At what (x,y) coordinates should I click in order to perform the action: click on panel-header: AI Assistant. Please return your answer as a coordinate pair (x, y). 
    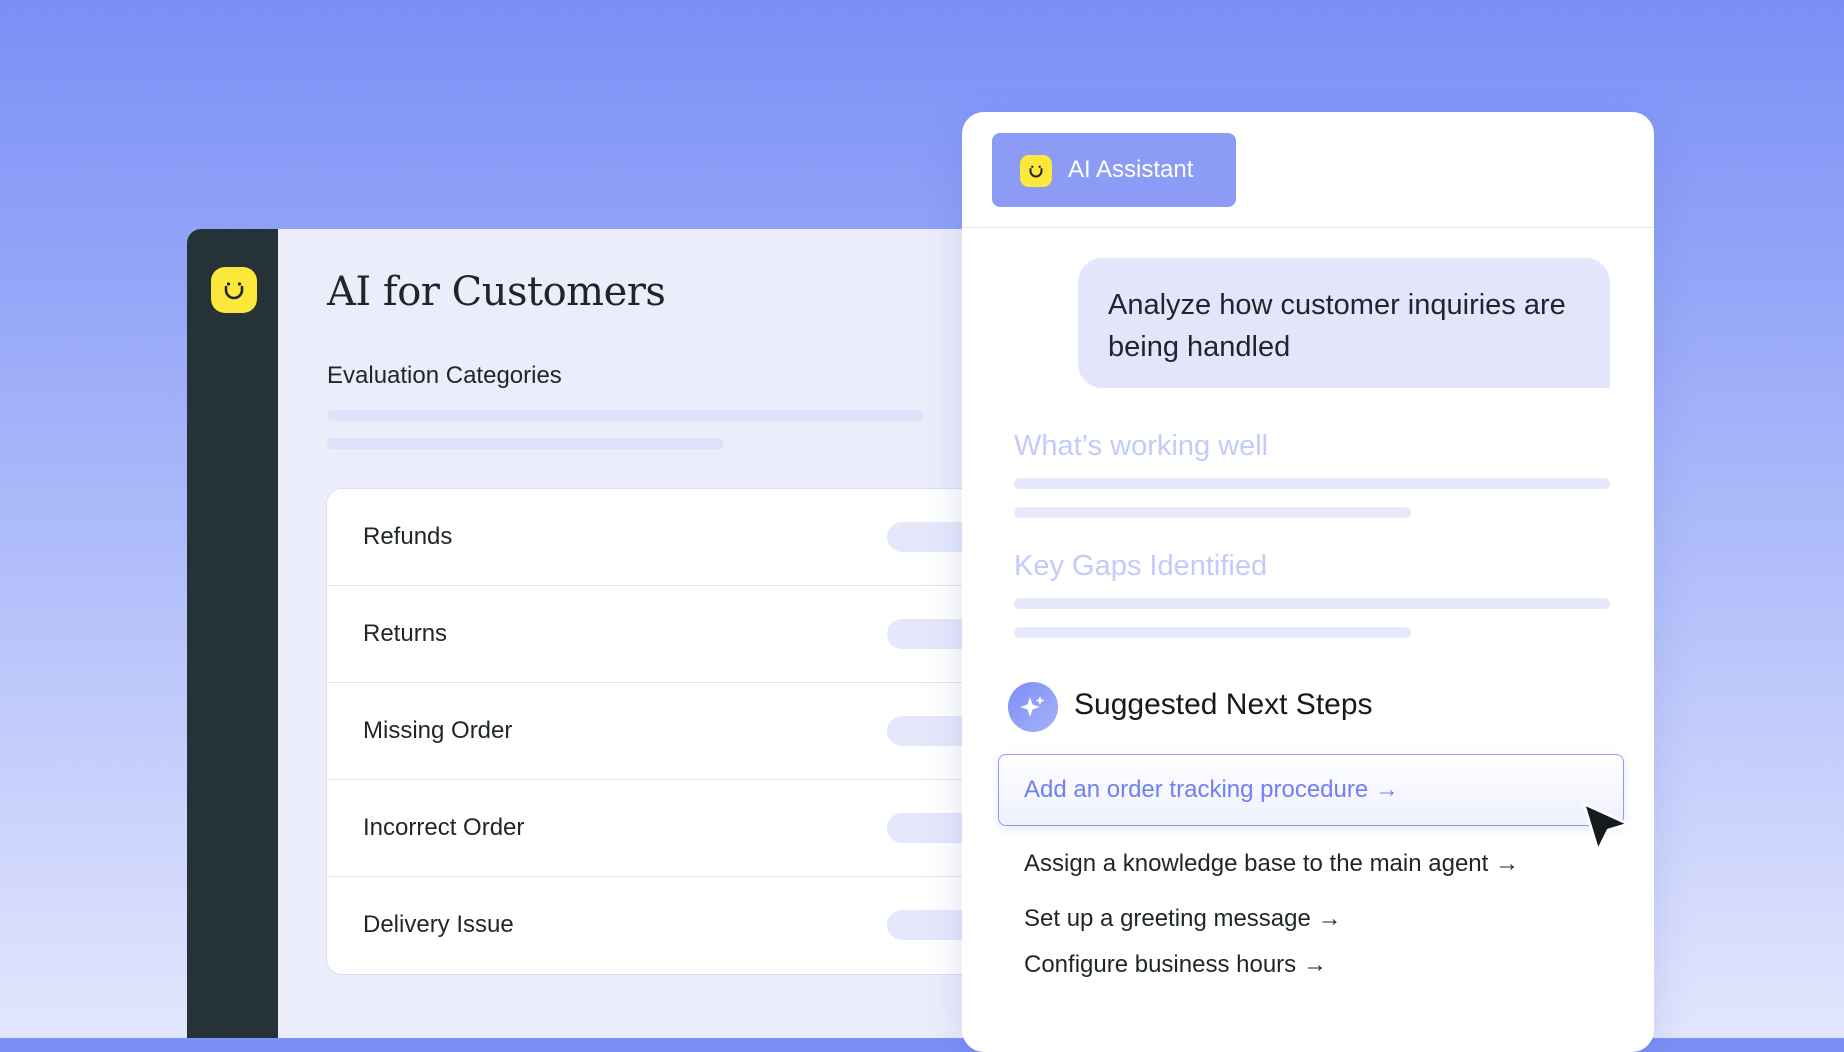
    Looking at the image, I should click on (1308, 170).